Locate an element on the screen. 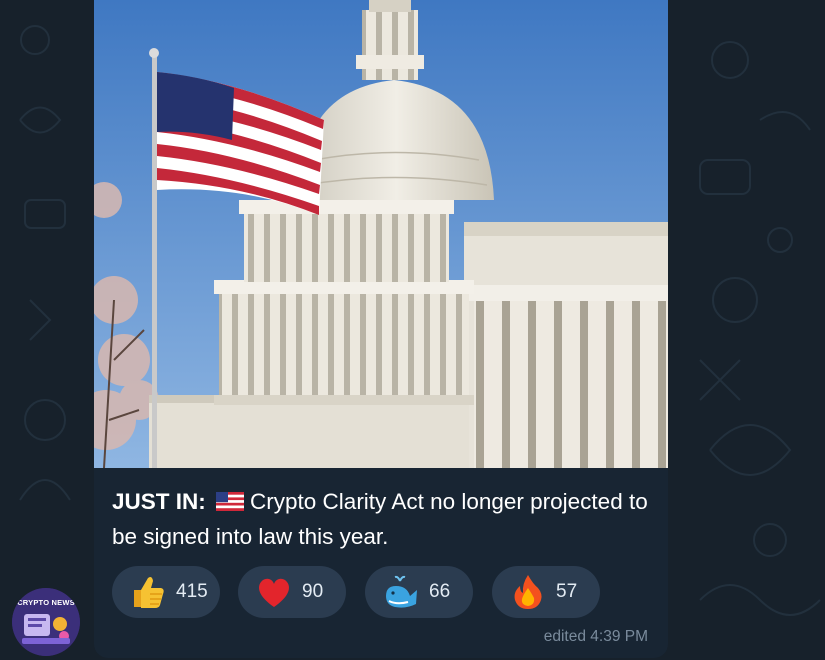 The image size is (825, 660). reaction-fire: 57 is located at coordinates (546, 592).